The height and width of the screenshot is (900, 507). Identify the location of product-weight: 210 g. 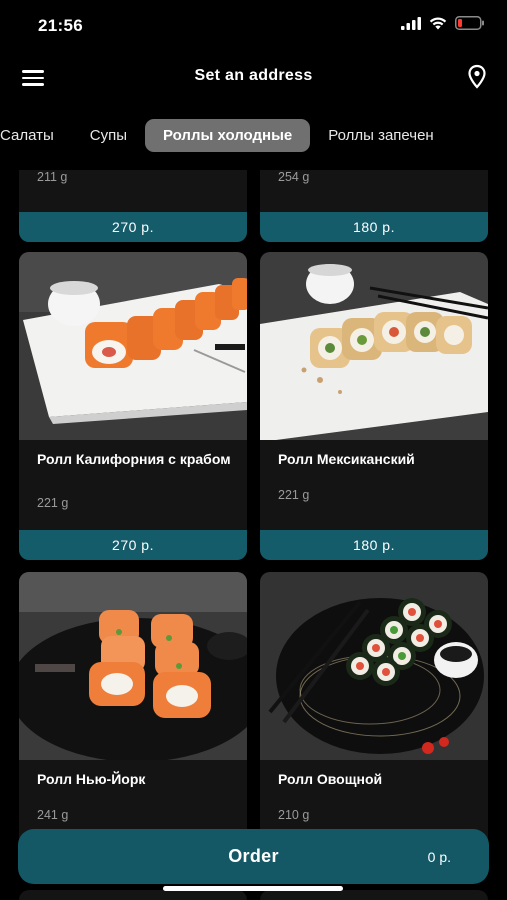
(294, 815).